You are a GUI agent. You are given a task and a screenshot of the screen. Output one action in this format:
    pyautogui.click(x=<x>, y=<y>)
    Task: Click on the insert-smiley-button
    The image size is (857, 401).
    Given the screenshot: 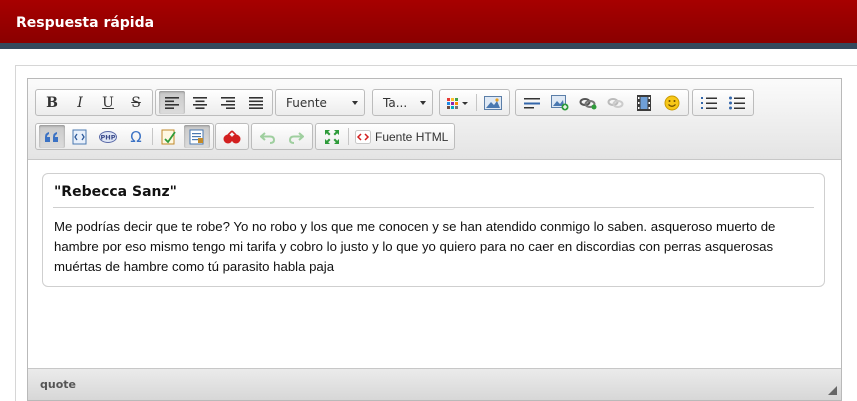 What is the action you would take?
    pyautogui.click(x=672, y=102)
    